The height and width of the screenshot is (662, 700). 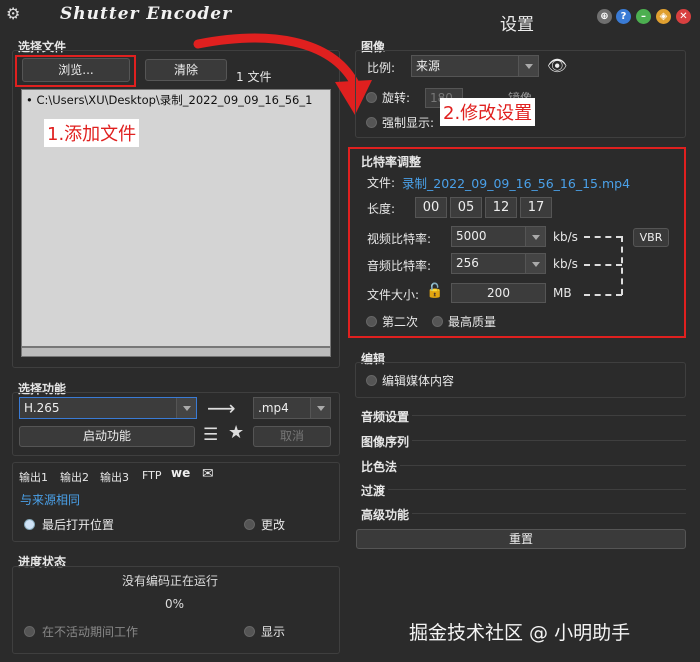 What do you see at coordinates (249, 631) in the screenshot?
I see `show-checkbox` at bounding box center [249, 631].